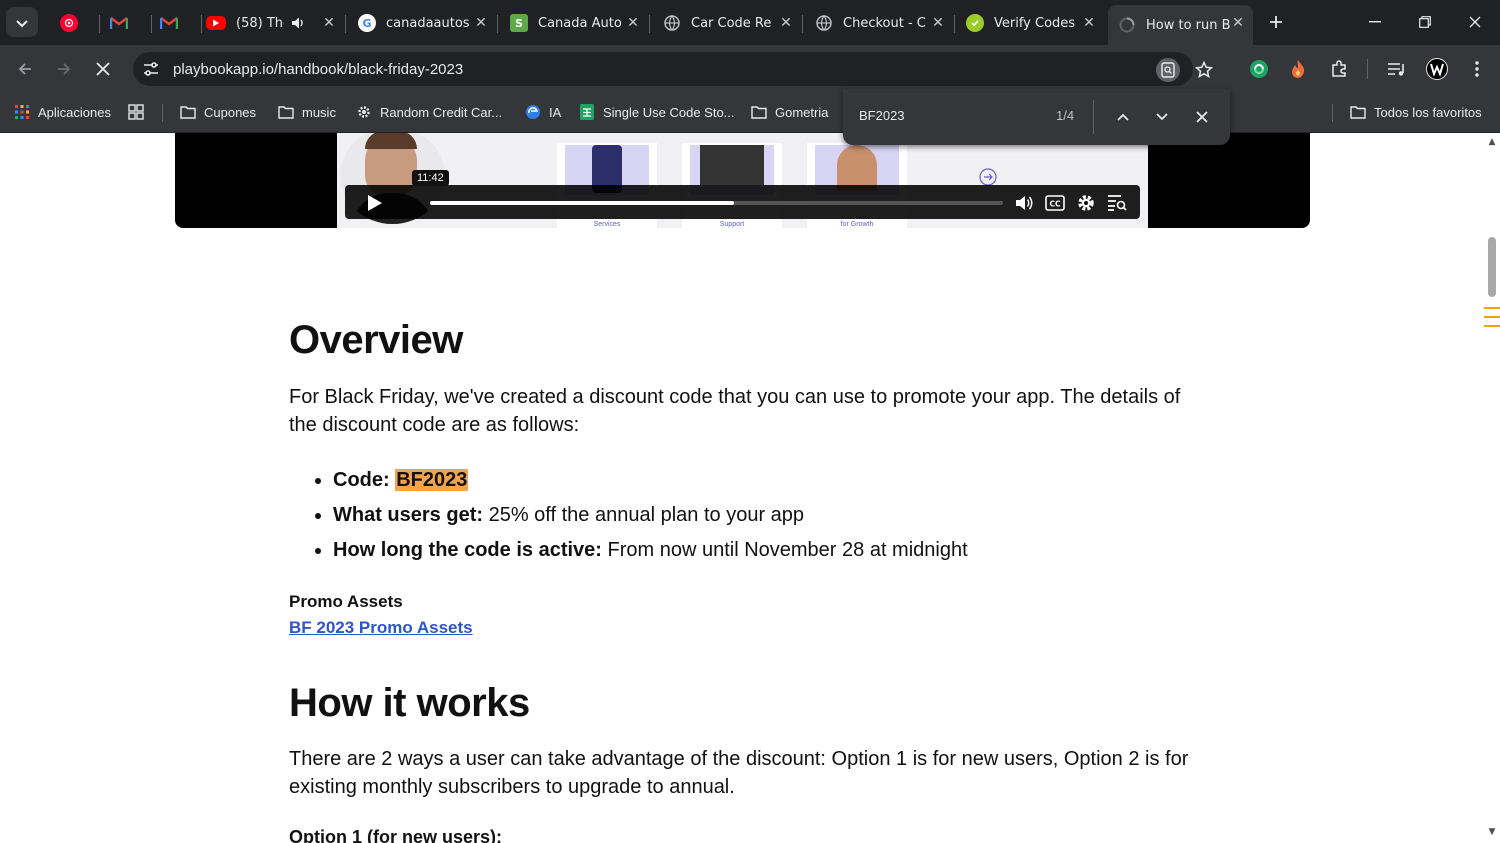  I want to click on scroll-up-arrow-icon: ▲, so click(1492, 142).